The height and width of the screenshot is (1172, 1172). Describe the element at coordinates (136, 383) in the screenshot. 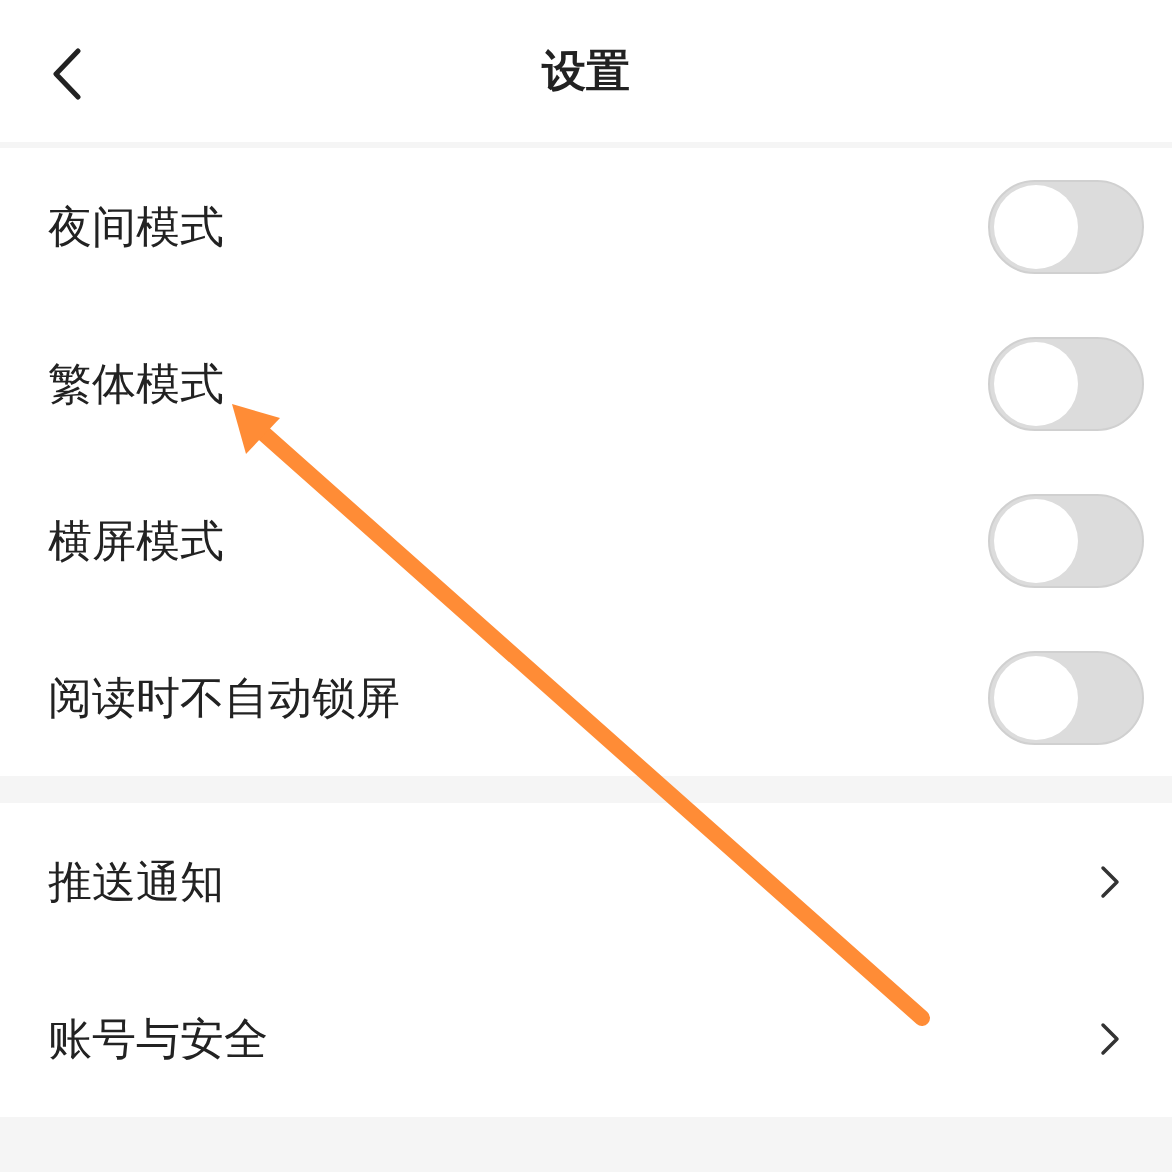

I see `setting-label: 繁体模式` at that location.